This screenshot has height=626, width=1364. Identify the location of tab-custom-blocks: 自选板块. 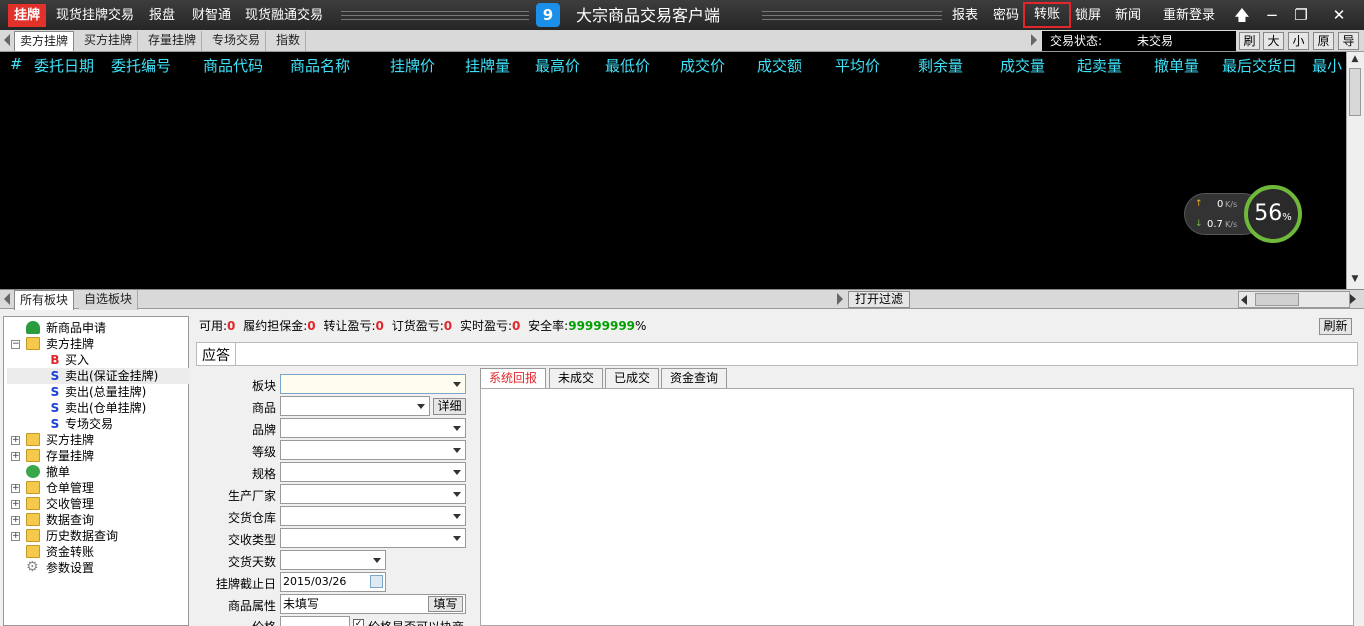
(109, 300).